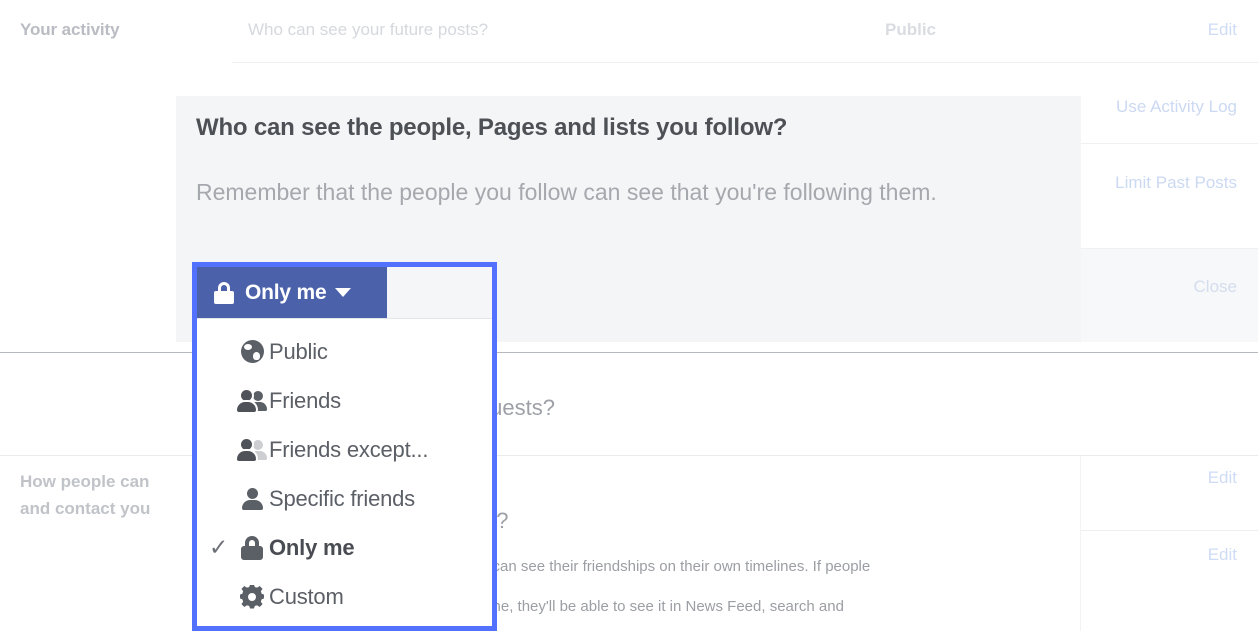 The height and width of the screenshot is (631, 1258). Describe the element at coordinates (1222, 30) in the screenshot. I see `edit-link-future-posts: Edit` at that location.